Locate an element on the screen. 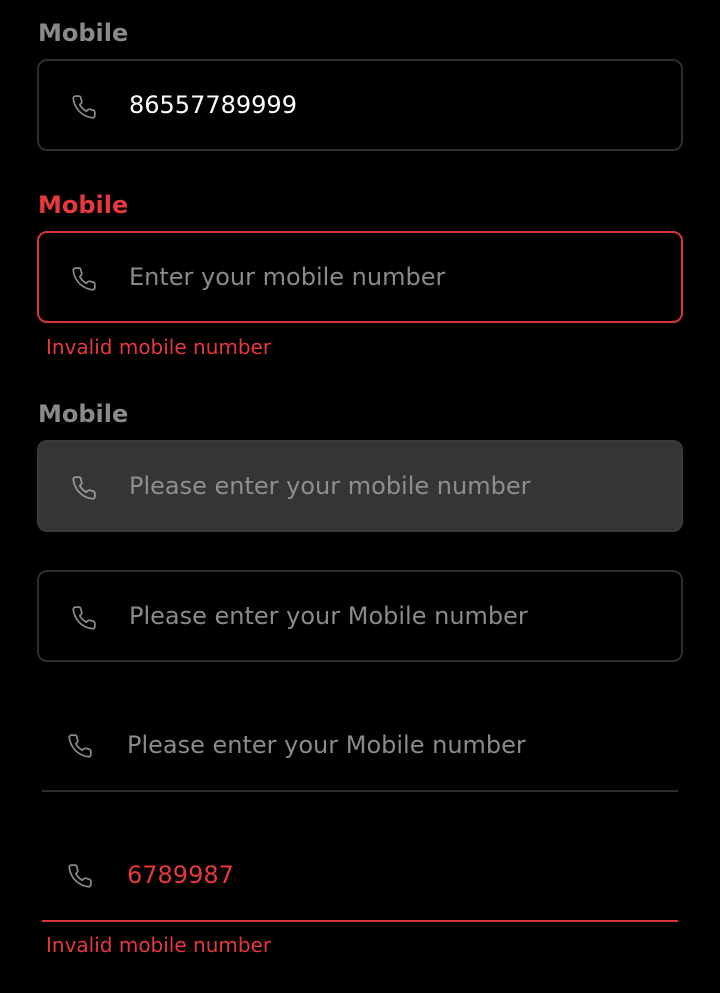  mobile-field-disabled is located at coordinates (360, 486).